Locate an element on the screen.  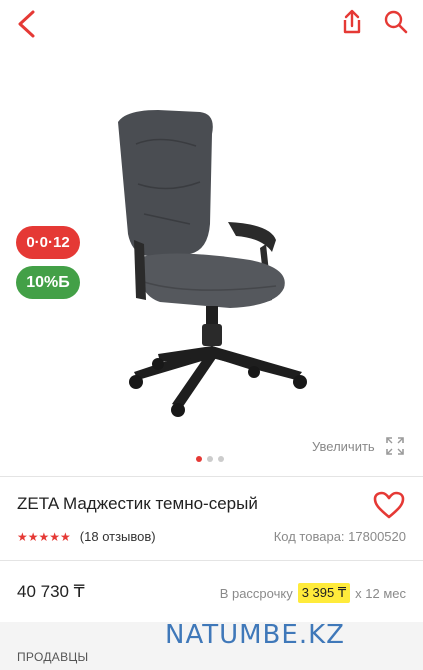
sellers-heading: ПРОДАВЦЫ is located at coordinates (53, 657).